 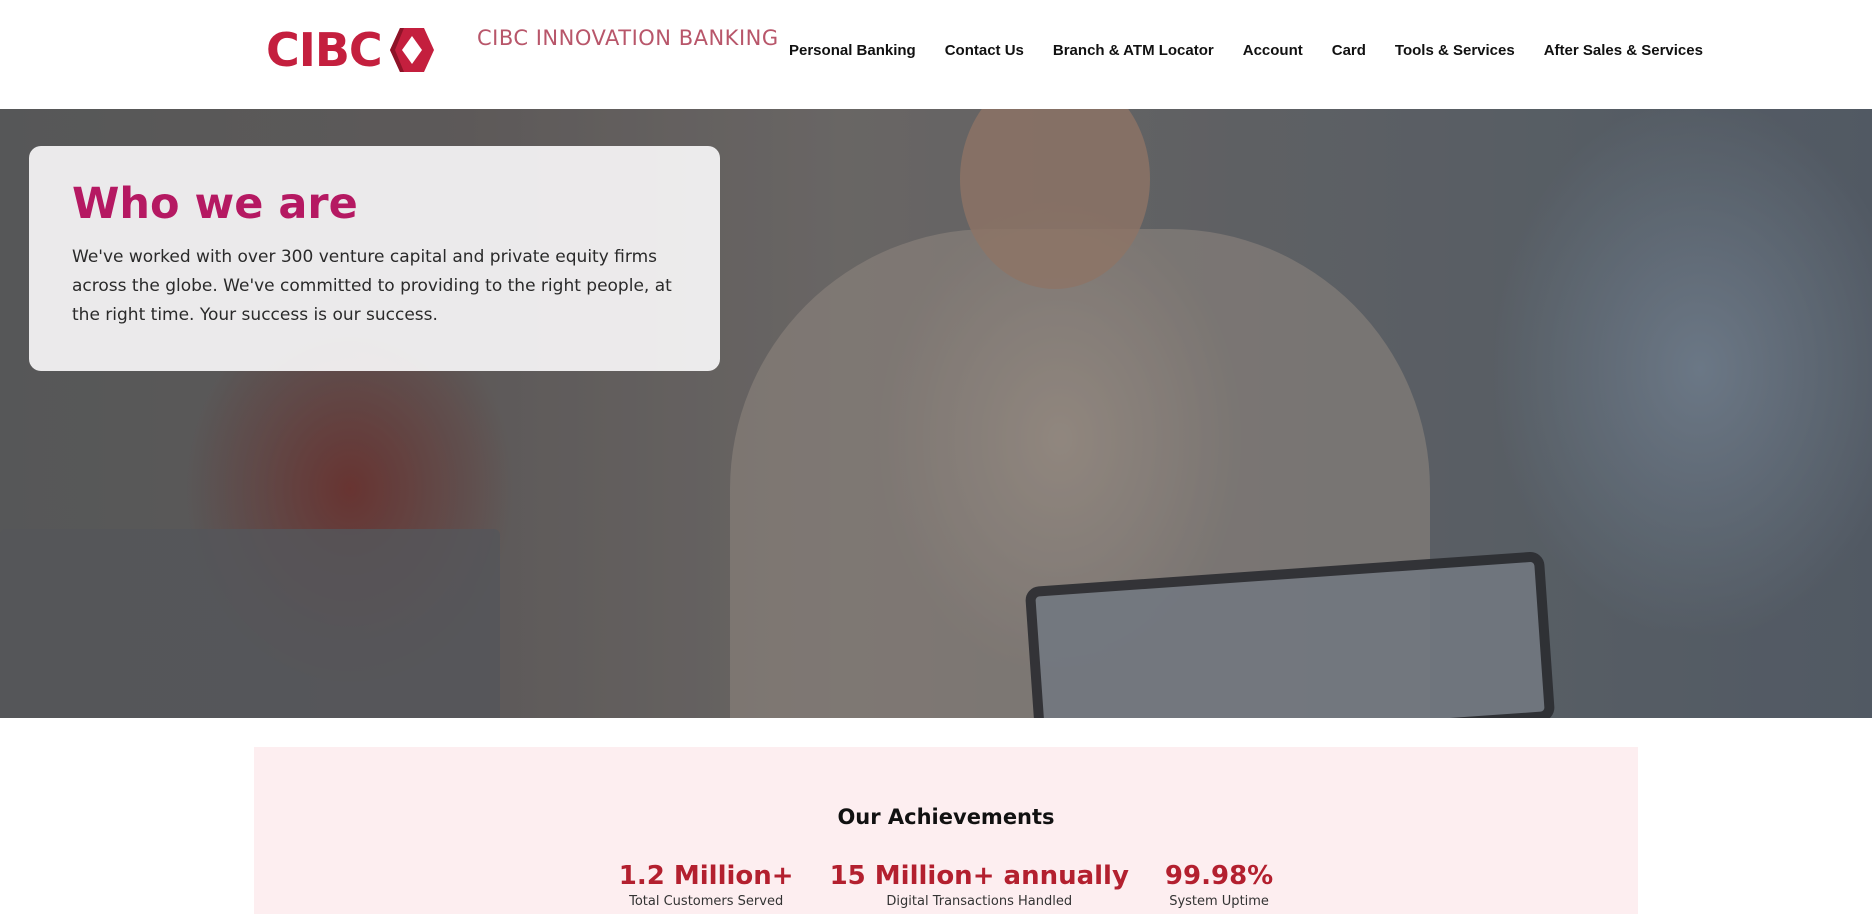 What do you see at coordinates (1349, 50) in the screenshot?
I see `nav-card: Card` at bounding box center [1349, 50].